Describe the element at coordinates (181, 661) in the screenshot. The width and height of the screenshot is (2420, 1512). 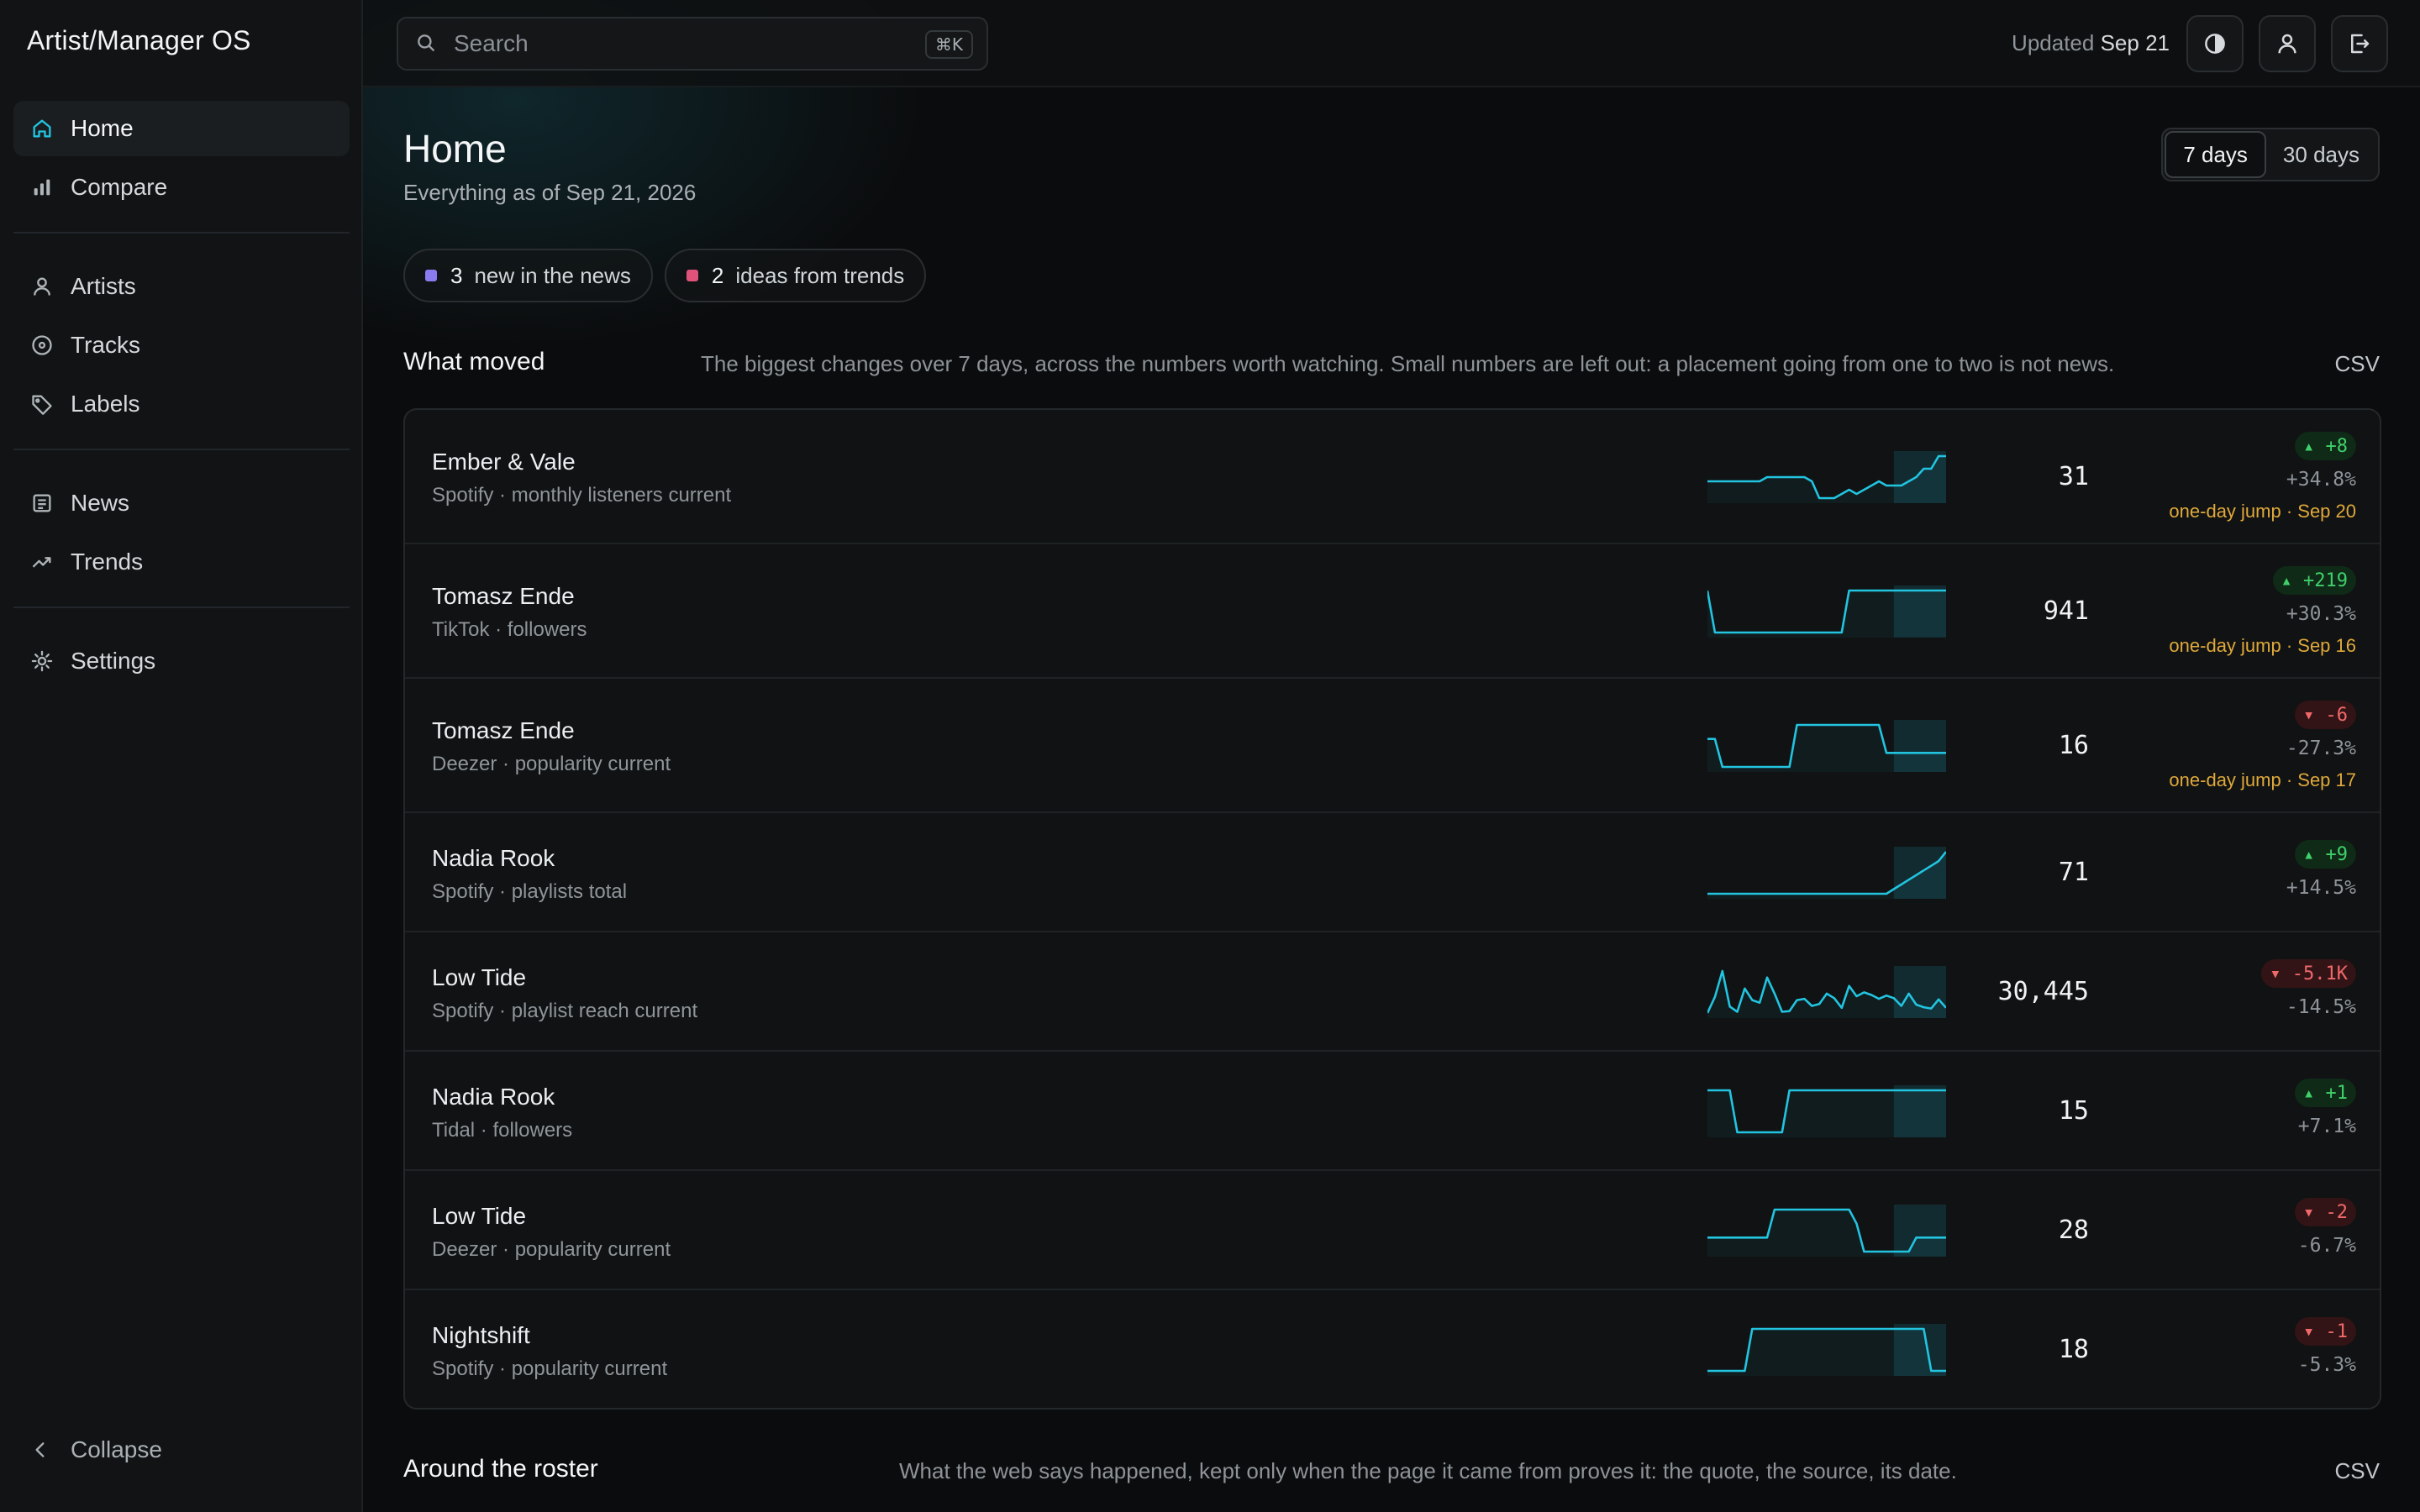
I see `sidebar-item-settings: Settings` at that location.